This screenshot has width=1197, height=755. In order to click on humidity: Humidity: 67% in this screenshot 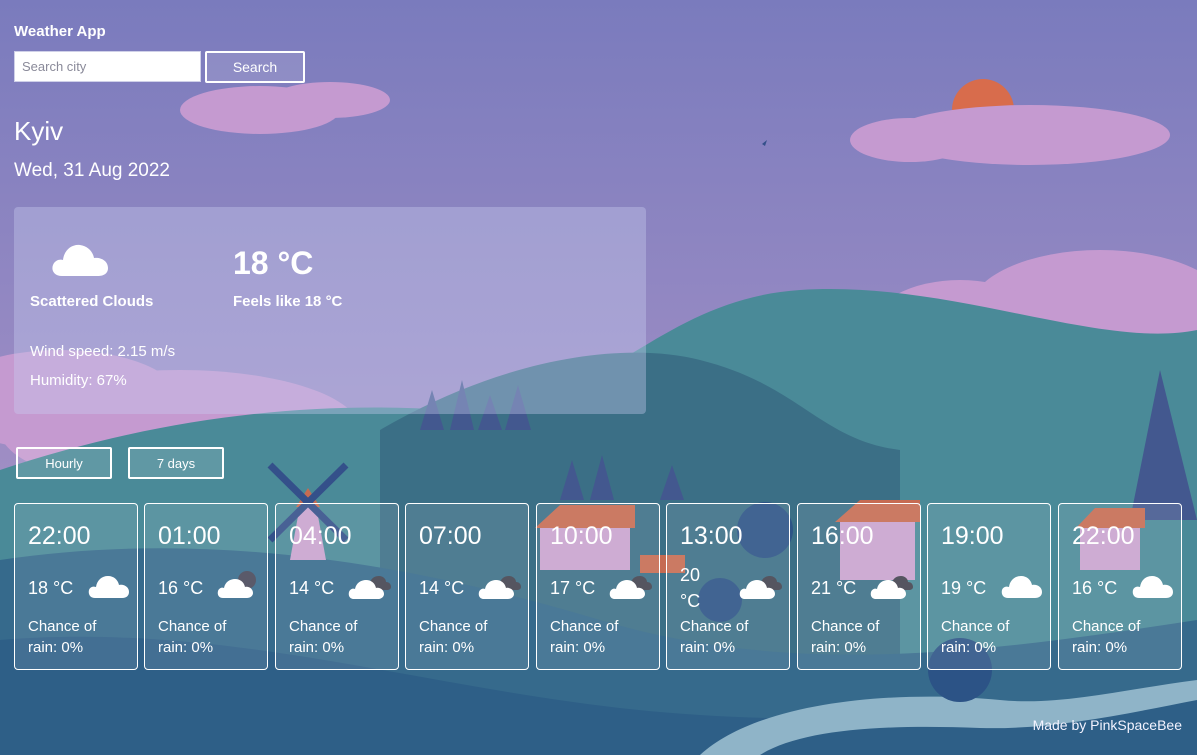, I will do `click(78, 380)`.